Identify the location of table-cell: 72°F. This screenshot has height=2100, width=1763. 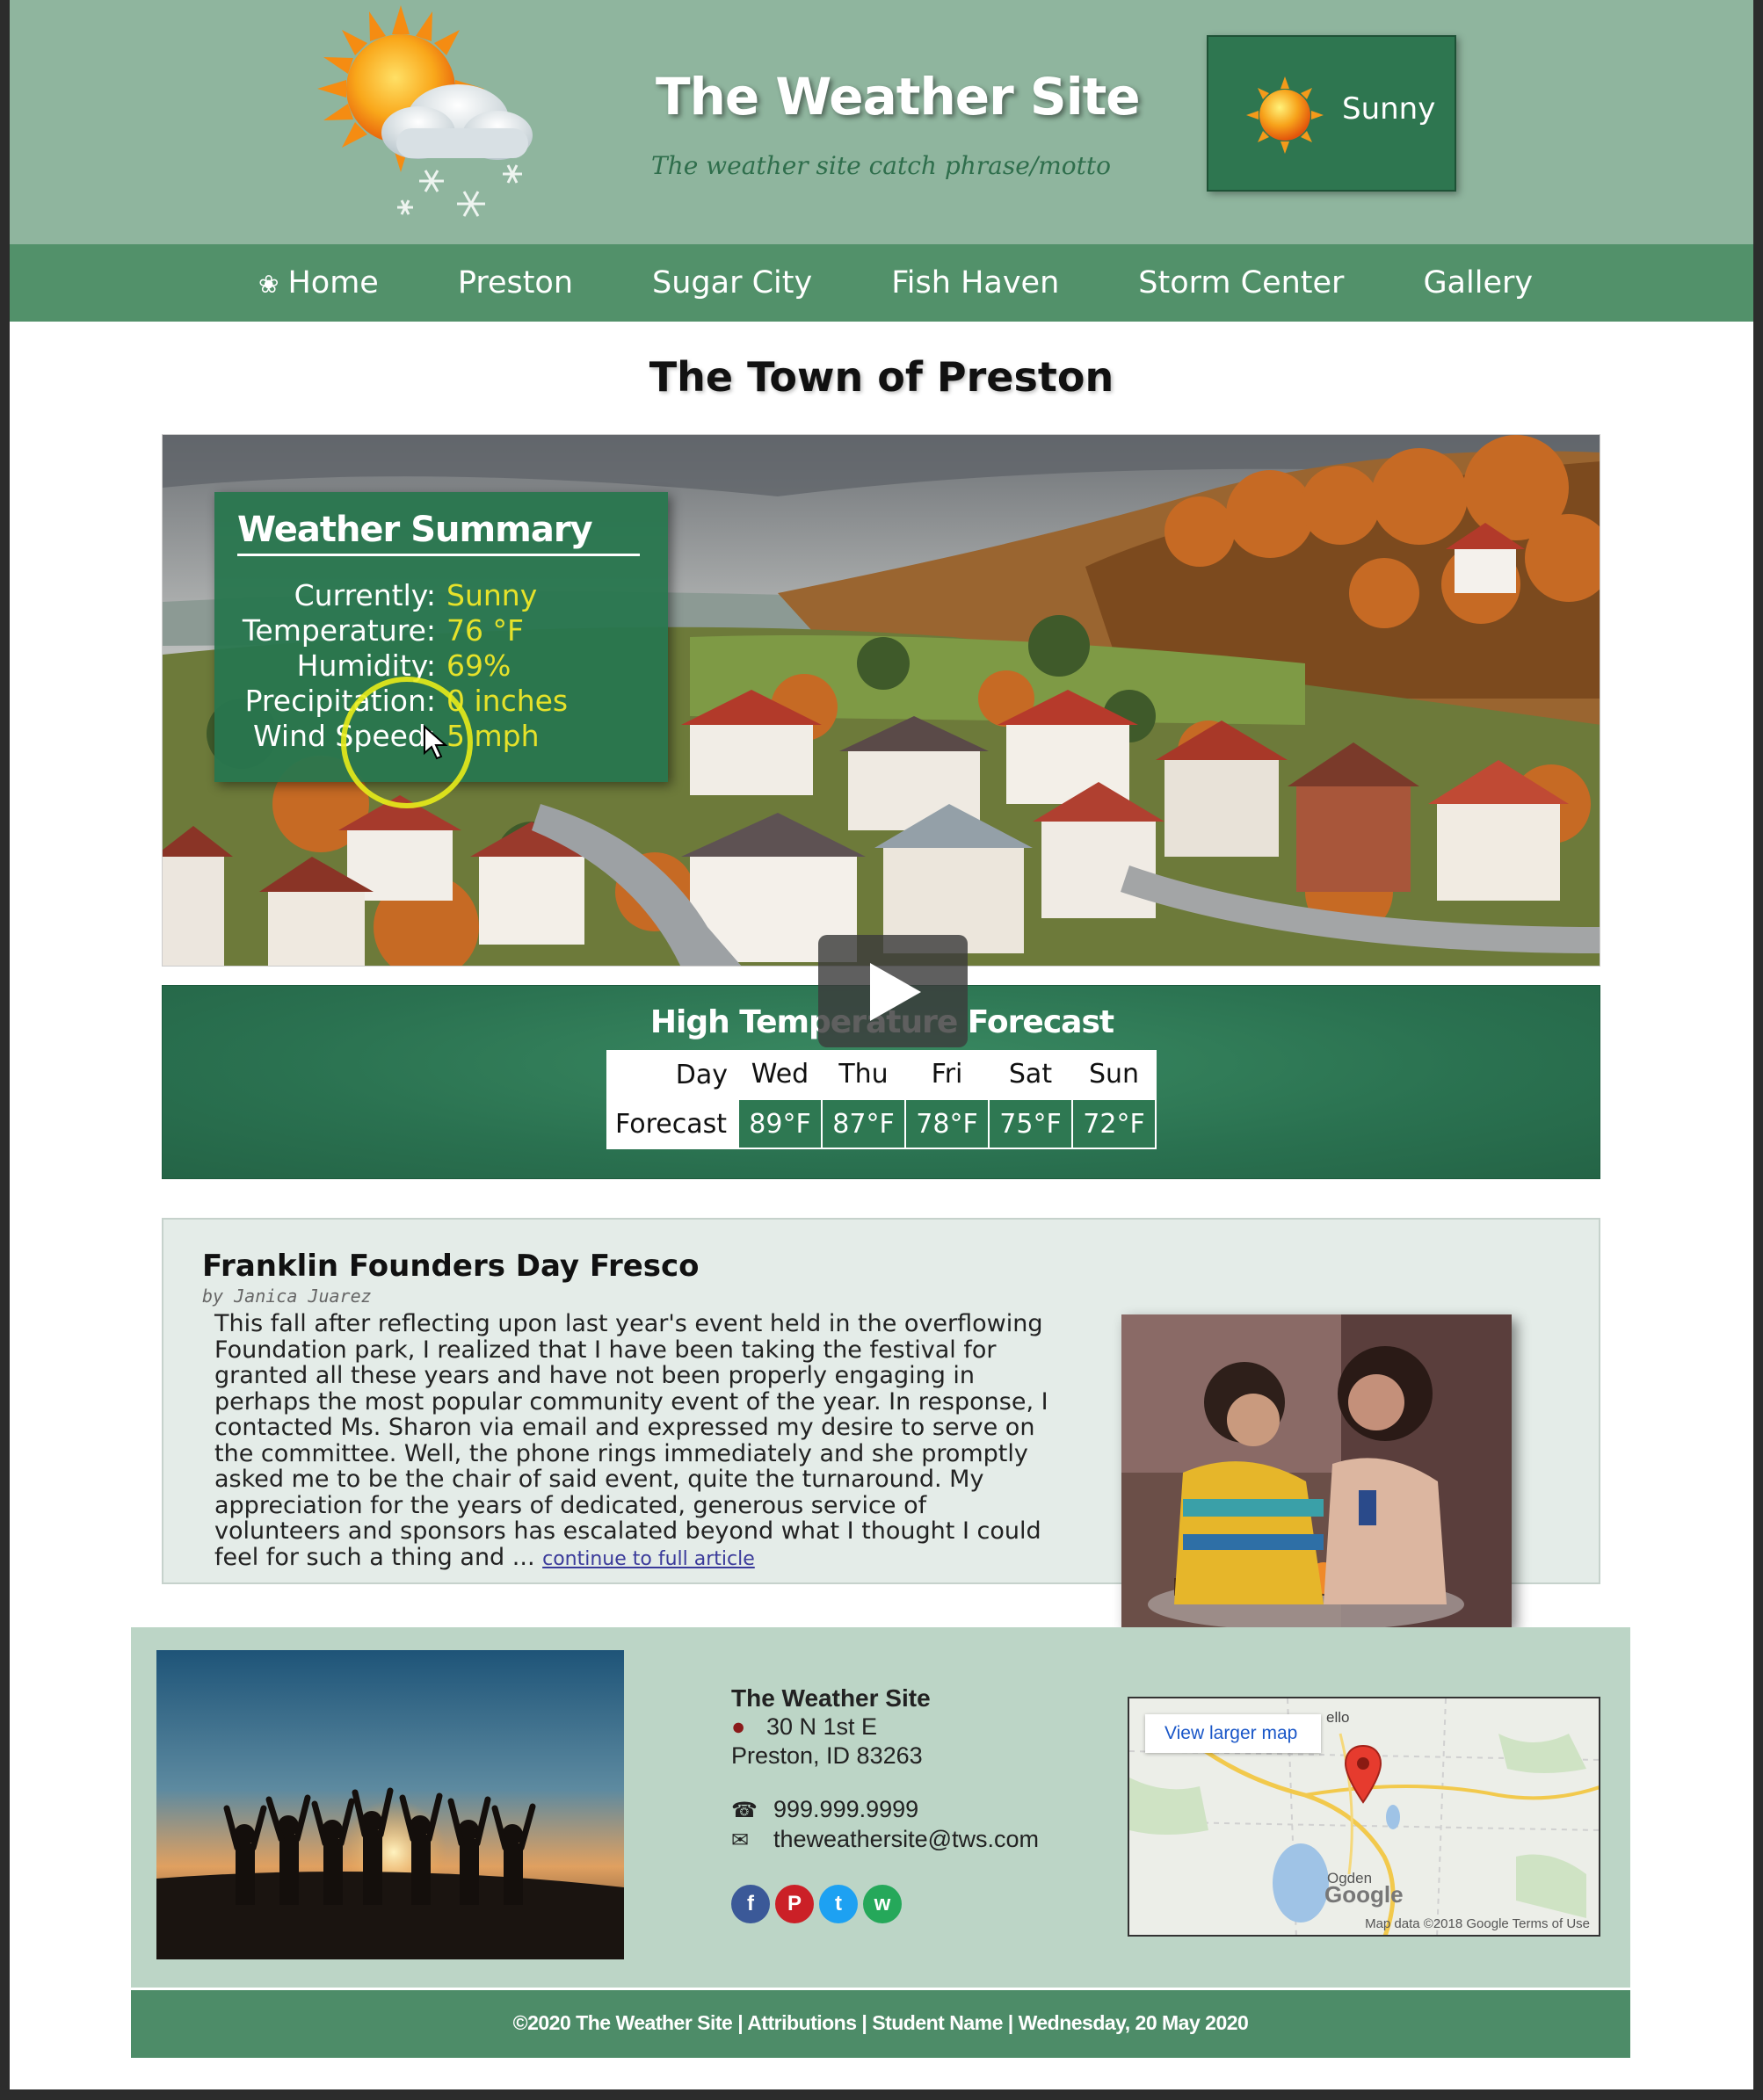
(1114, 1123).